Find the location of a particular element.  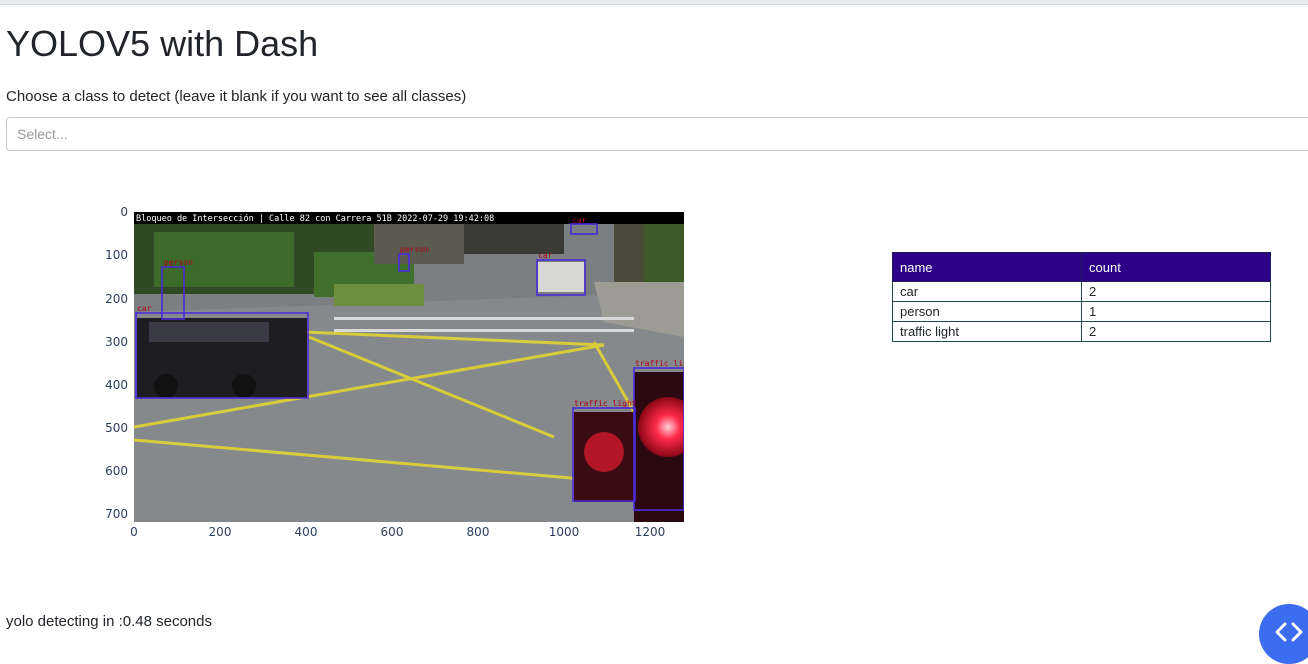

table-header-row: name count is located at coordinates (1081, 267).